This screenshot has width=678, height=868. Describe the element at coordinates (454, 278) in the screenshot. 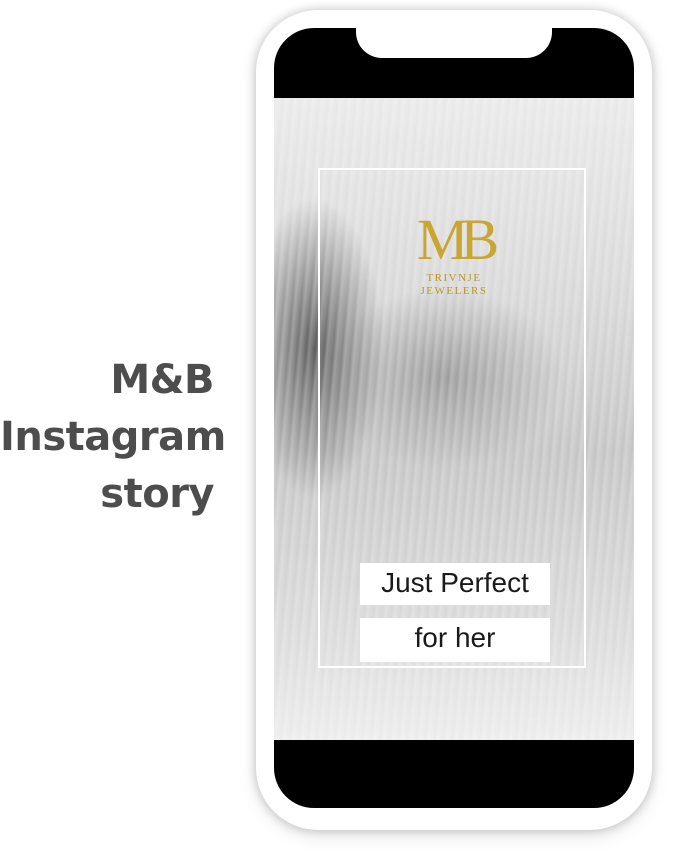

I see `logo-text-1: TRIVNJE` at that location.